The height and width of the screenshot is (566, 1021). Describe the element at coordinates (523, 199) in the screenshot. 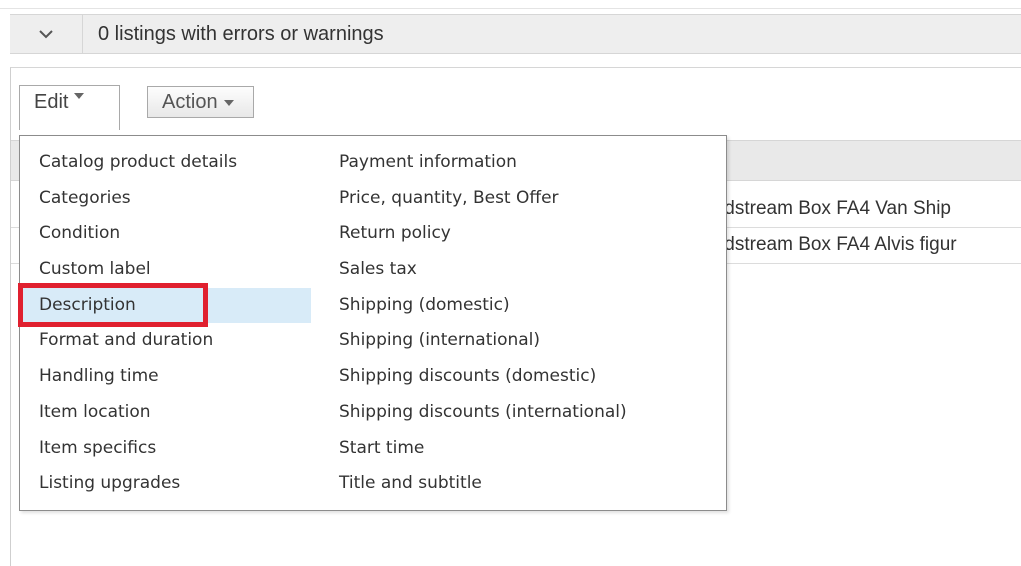

I see `menu-item-price-quantity-best-offer: Price, quantity, Best Offer` at that location.